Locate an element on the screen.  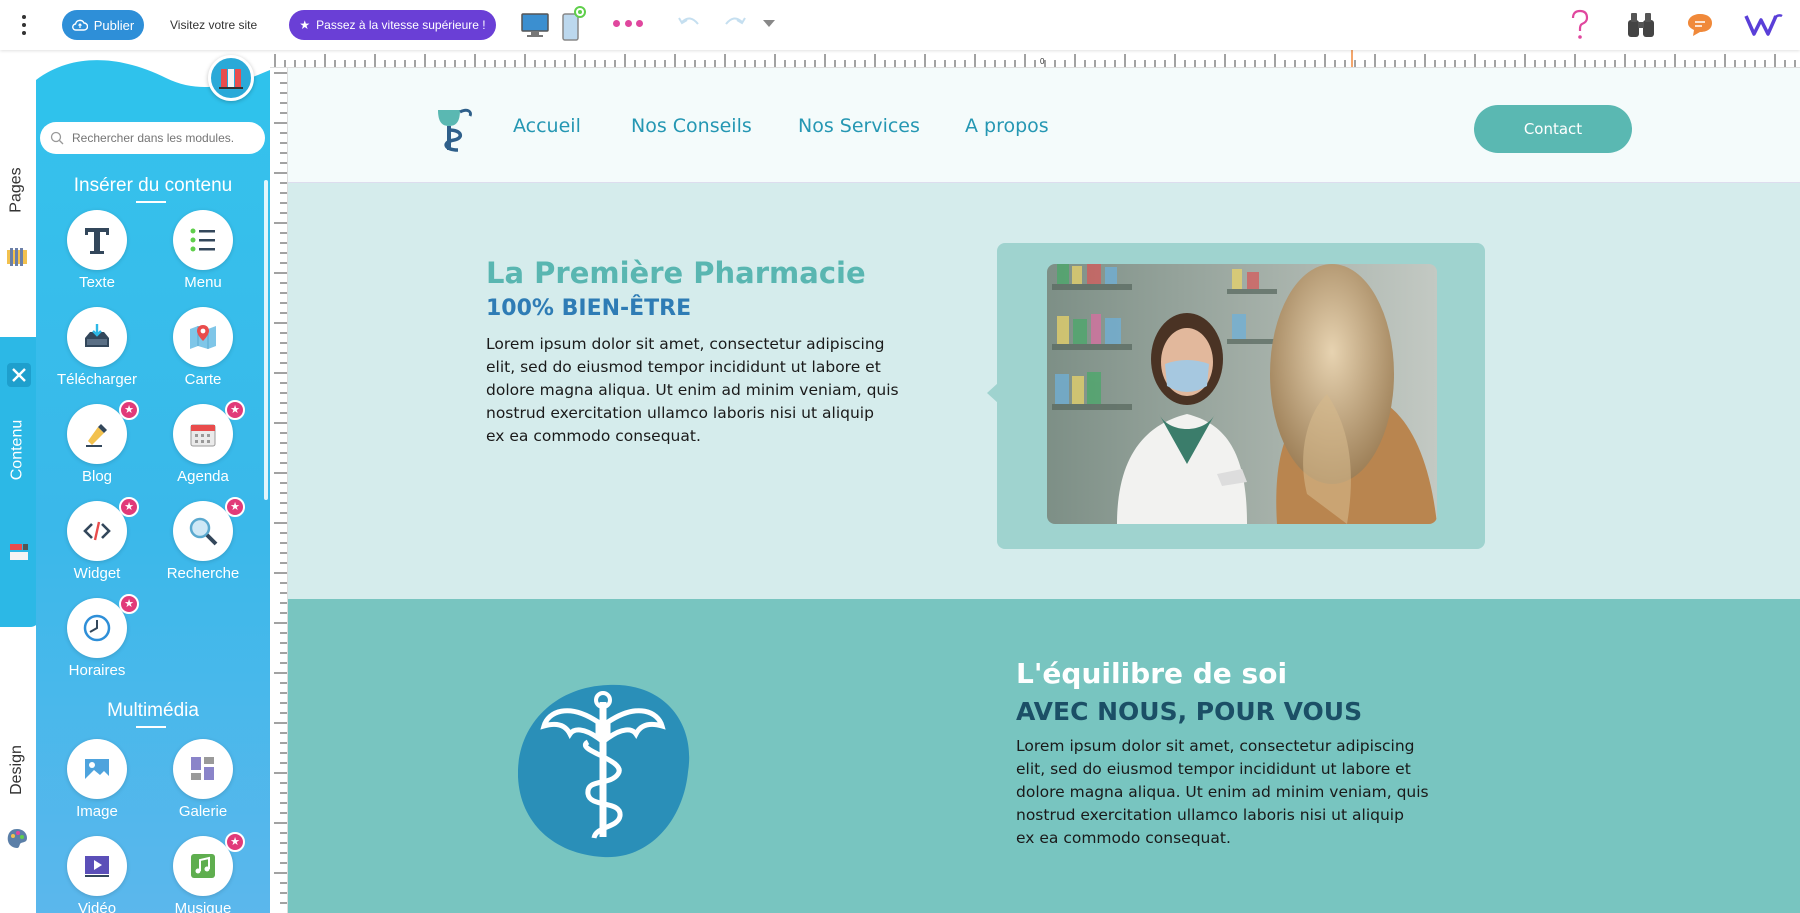
module-video: Vidéo is located at coordinates (97, 874).